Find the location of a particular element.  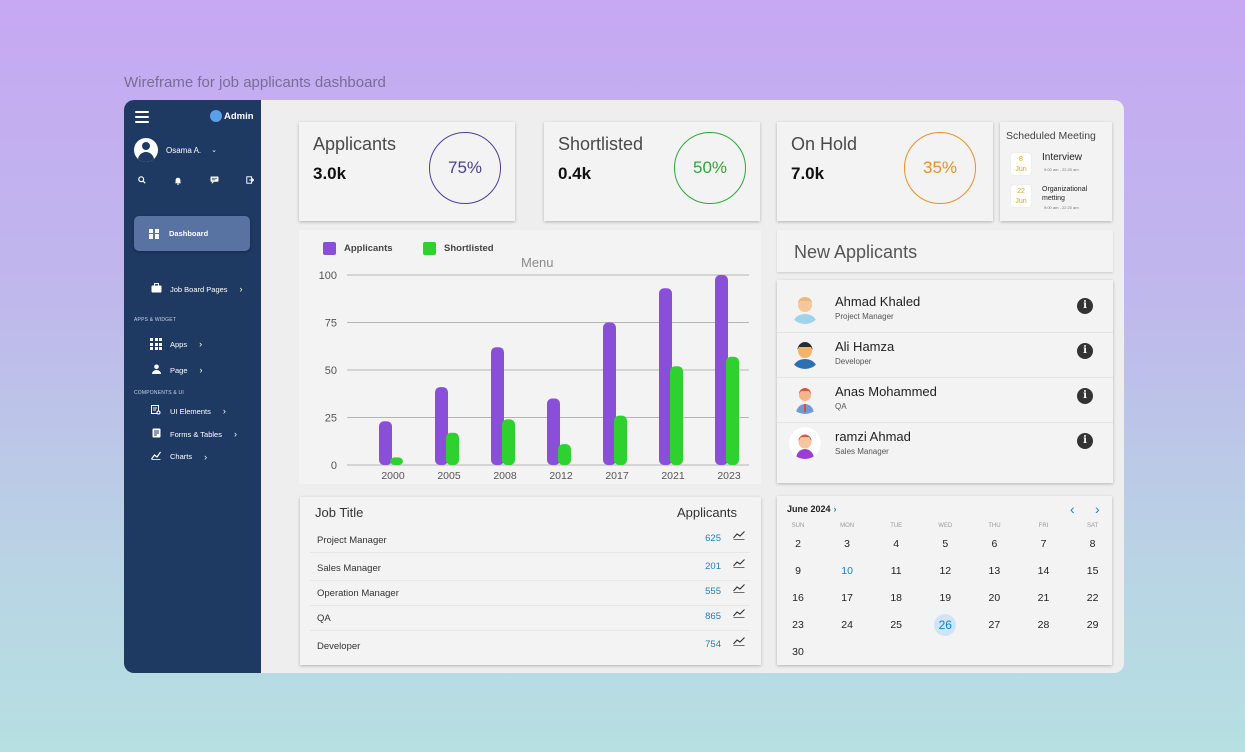

calendar-day: 20 is located at coordinates (994, 598).